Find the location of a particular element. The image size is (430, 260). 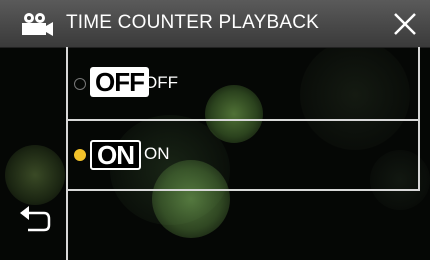

page-title: TIME COUNTER PLAYBACK is located at coordinates (192, 22).